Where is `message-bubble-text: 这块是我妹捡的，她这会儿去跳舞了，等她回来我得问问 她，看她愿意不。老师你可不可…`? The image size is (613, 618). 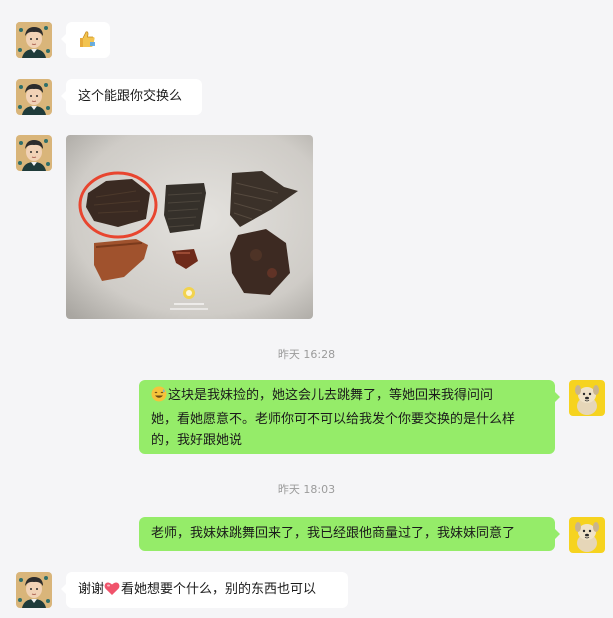
message-bubble-text: 这块是我妹捡的，她这会儿去跳舞了，等她回来我得问问 她，看她愿意不。老师你可不可… is located at coordinates (349, 417).